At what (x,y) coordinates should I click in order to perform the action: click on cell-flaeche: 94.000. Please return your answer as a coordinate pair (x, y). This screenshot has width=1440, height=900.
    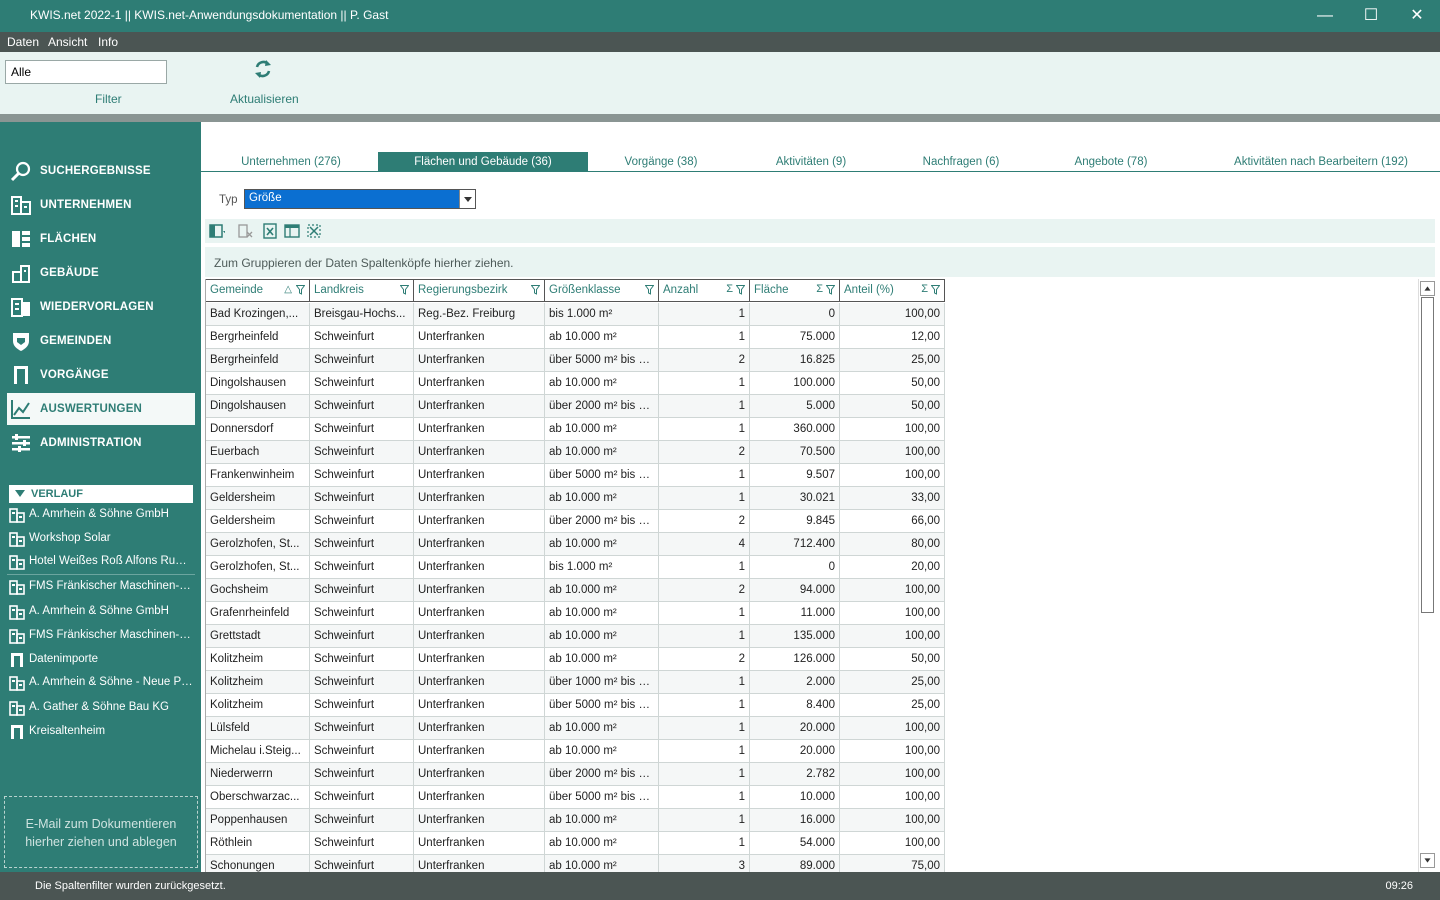
    Looking at the image, I should click on (795, 590).